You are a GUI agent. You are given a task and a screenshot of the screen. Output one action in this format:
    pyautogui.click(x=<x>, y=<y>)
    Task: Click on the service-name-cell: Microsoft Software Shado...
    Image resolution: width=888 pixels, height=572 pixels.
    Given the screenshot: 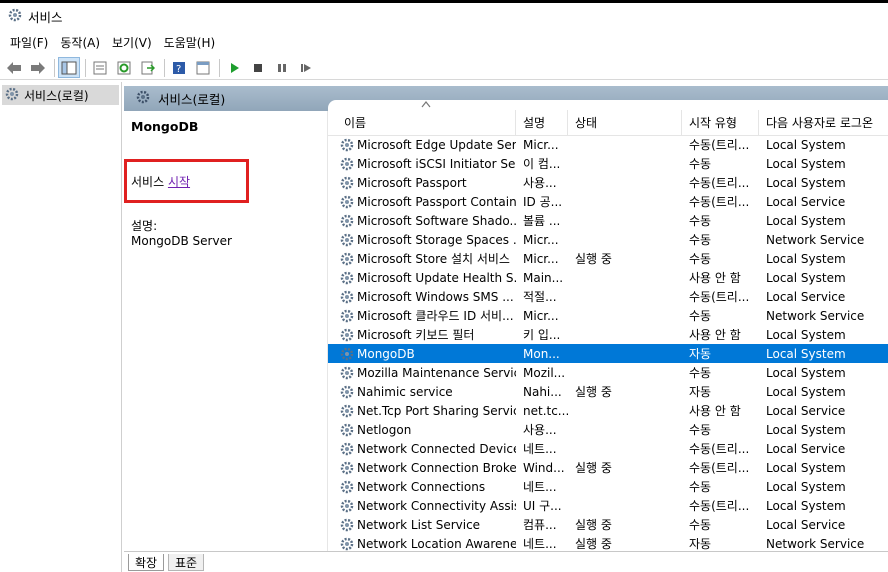 What is the action you would take?
    pyautogui.click(x=422, y=221)
    